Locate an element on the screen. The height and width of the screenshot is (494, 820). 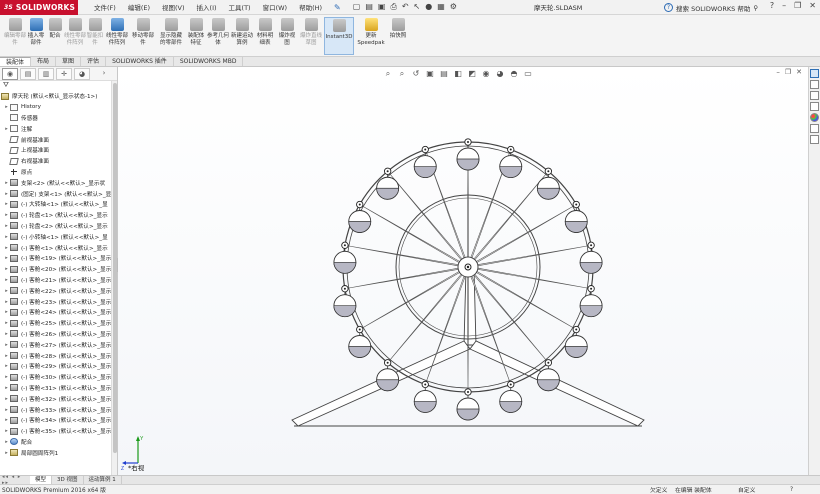
tree-item: ▸ (-) 大转轴<1> (默认<<默认>_显 is located at coordinates (58, 204).